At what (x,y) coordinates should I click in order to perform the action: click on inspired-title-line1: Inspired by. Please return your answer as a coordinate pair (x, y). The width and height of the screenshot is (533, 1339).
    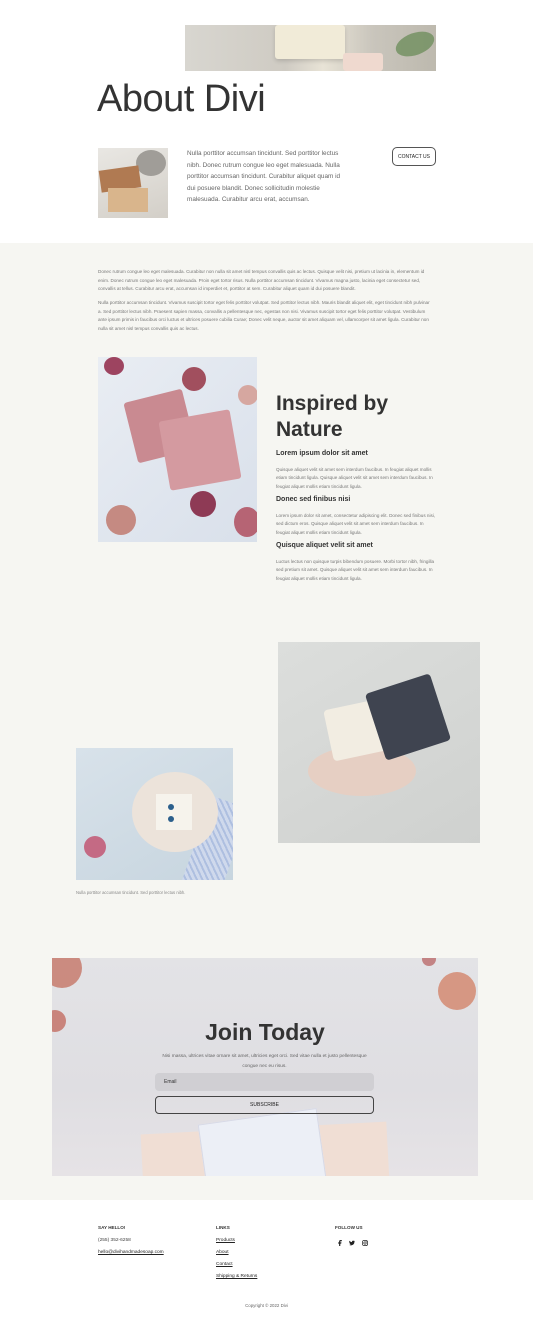
    Looking at the image, I should click on (332, 403).